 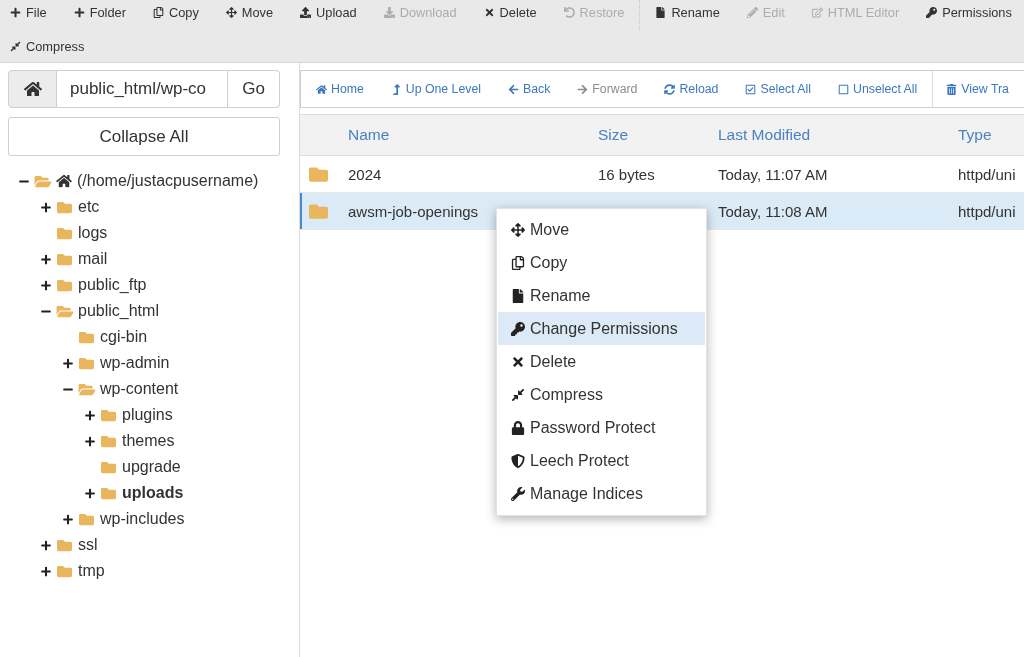 I want to click on table-cell-text: awsm-job-openings, so click(x=414, y=211).